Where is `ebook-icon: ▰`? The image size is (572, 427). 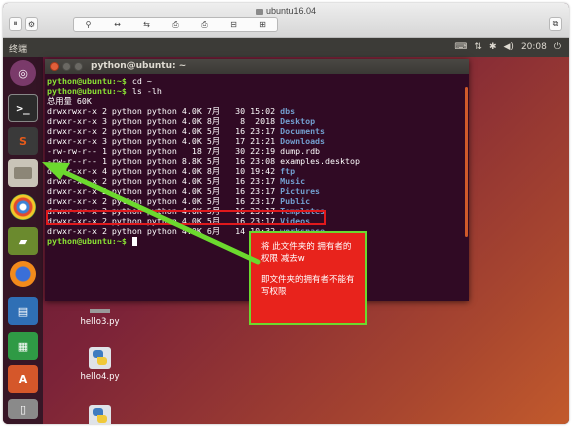 ebook-icon: ▰ is located at coordinates (23, 241).